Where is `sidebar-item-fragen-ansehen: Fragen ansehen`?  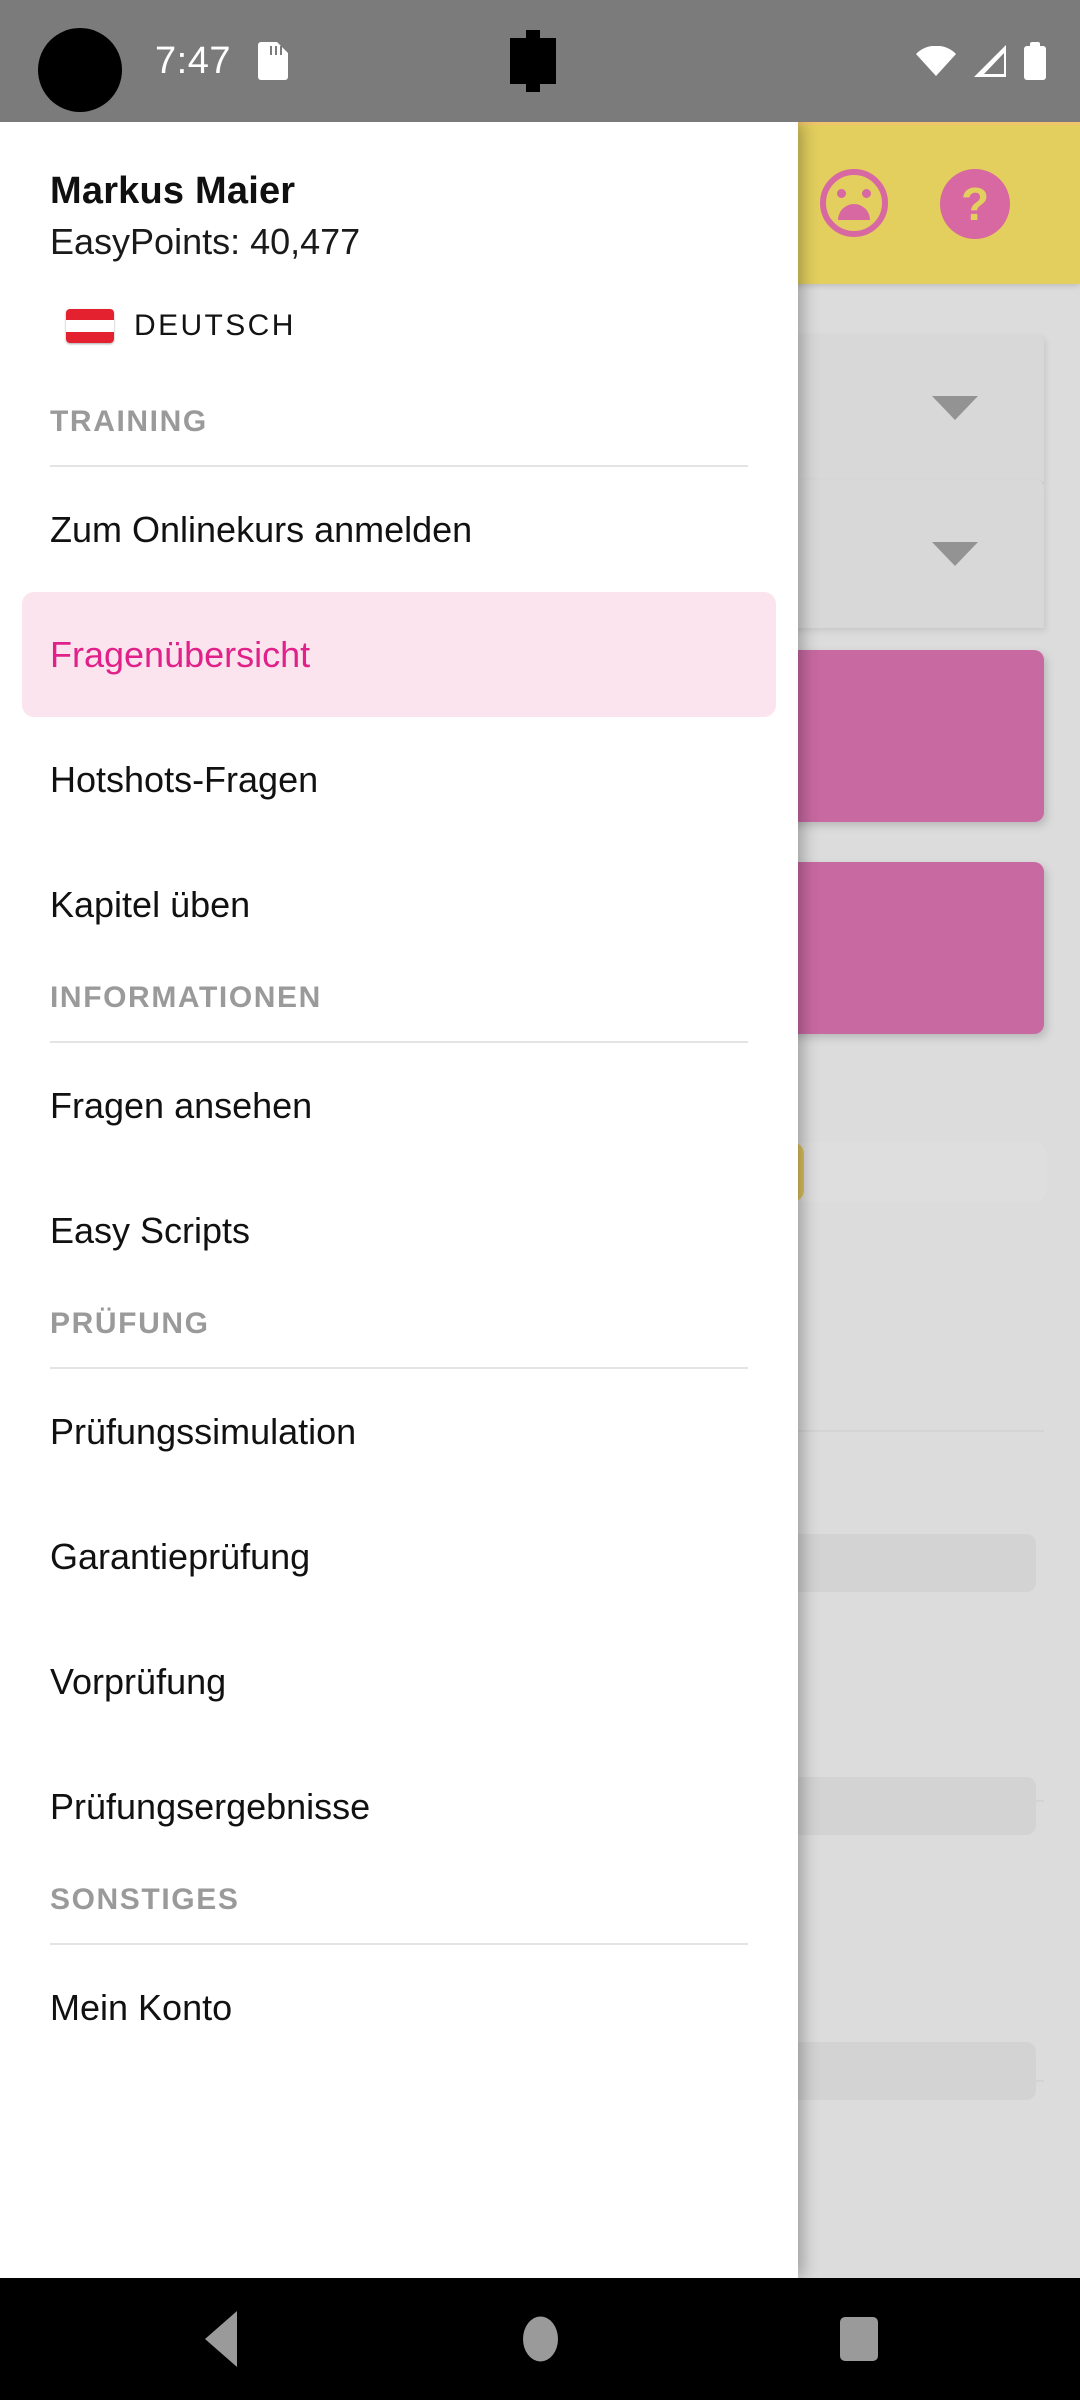 sidebar-item-fragen-ansehen: Fragen ansehen is located at coordinates (399, 1105).